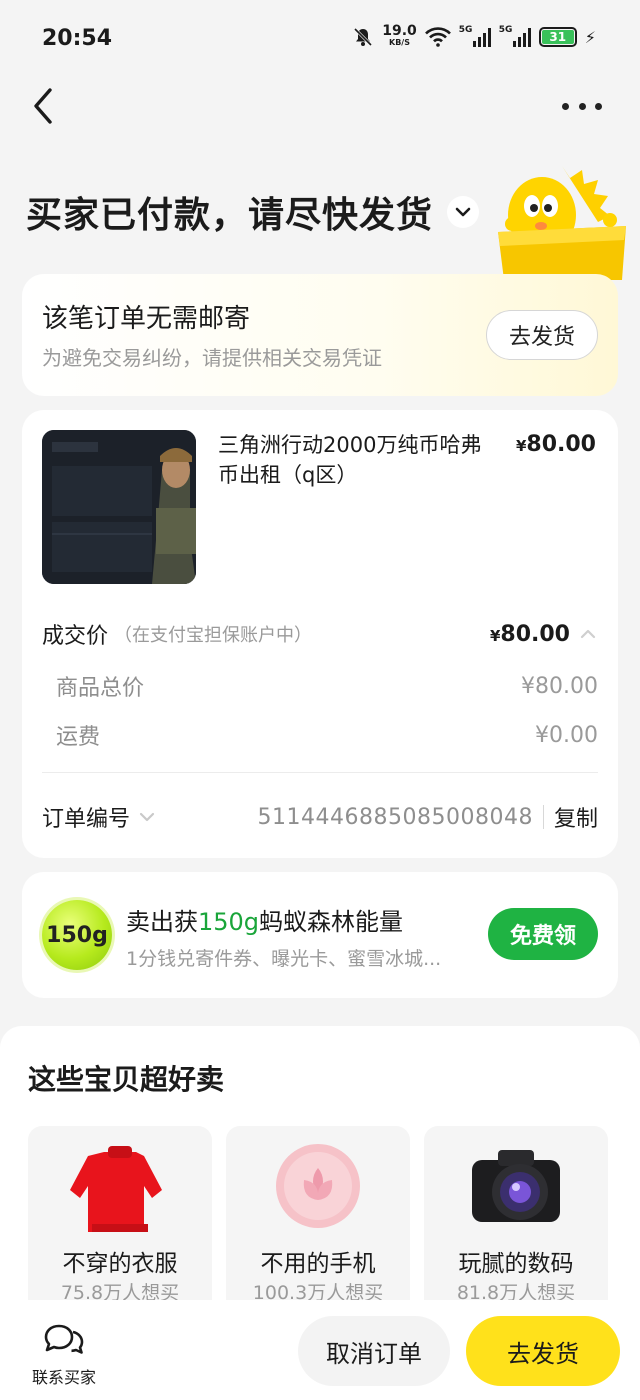 This screenshot has width=640, height=1400. Describe the element at coordinates (327, 686) in the screenshot. I see `goods-total-row: 商品总价 ¥80.00` at that location.